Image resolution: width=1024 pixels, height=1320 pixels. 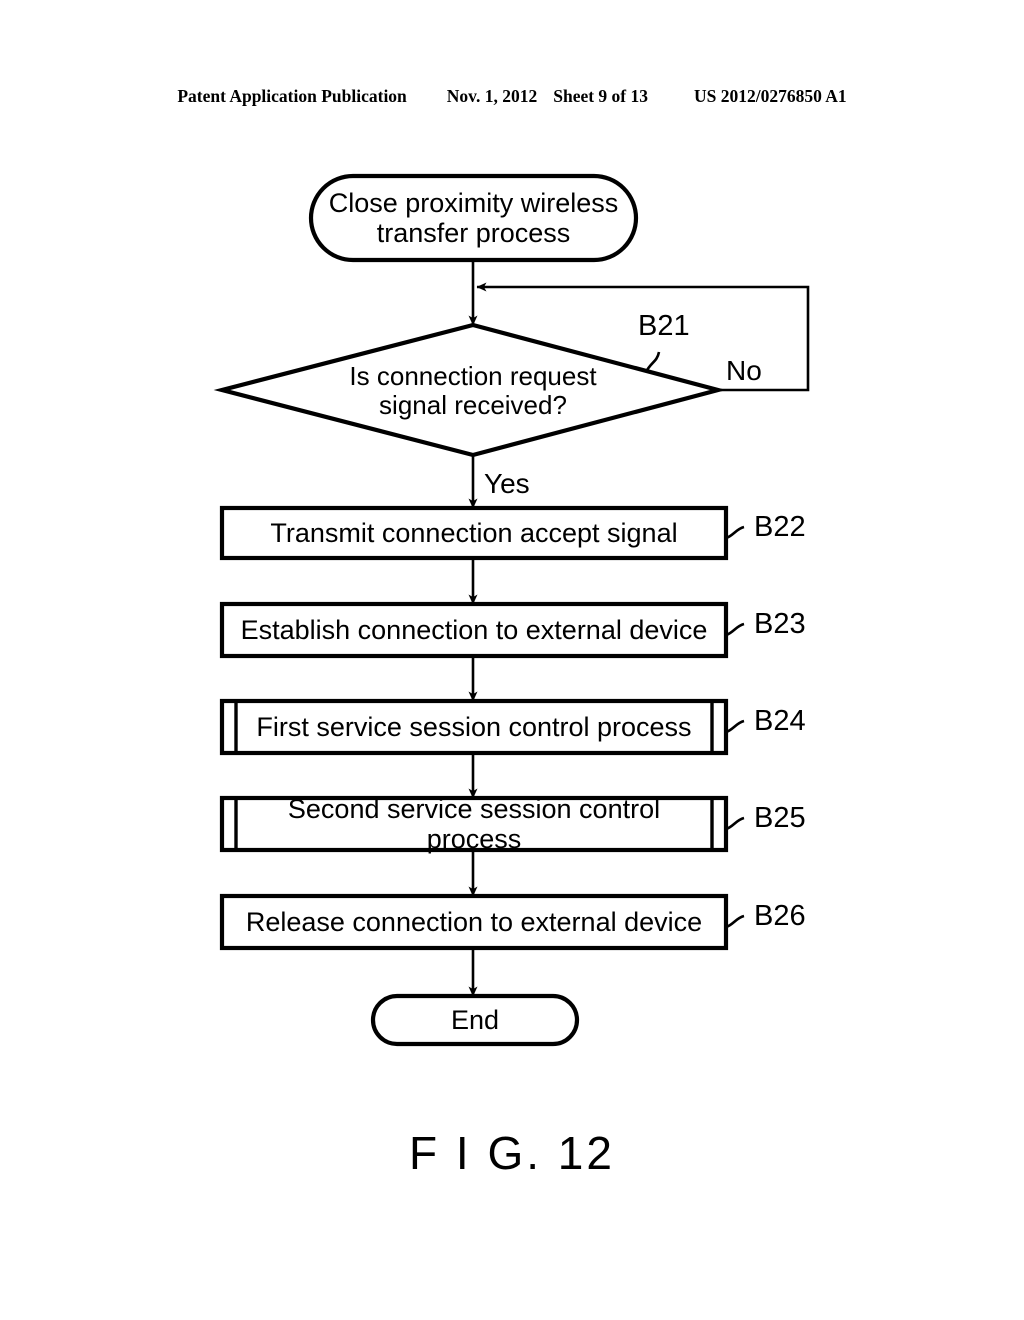 What do you see at coordinates (474, 533) in the screenshot?
I see `process-box-b22-shape` at bounding box center [474, 533].